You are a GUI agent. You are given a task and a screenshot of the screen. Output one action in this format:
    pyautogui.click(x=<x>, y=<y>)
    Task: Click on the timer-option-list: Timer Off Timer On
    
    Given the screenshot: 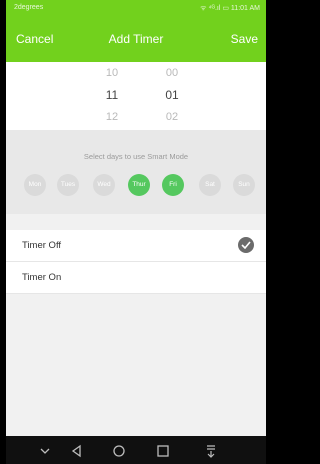 What is the action you would take?
    pyautogui.click(x=136, y=262)
    